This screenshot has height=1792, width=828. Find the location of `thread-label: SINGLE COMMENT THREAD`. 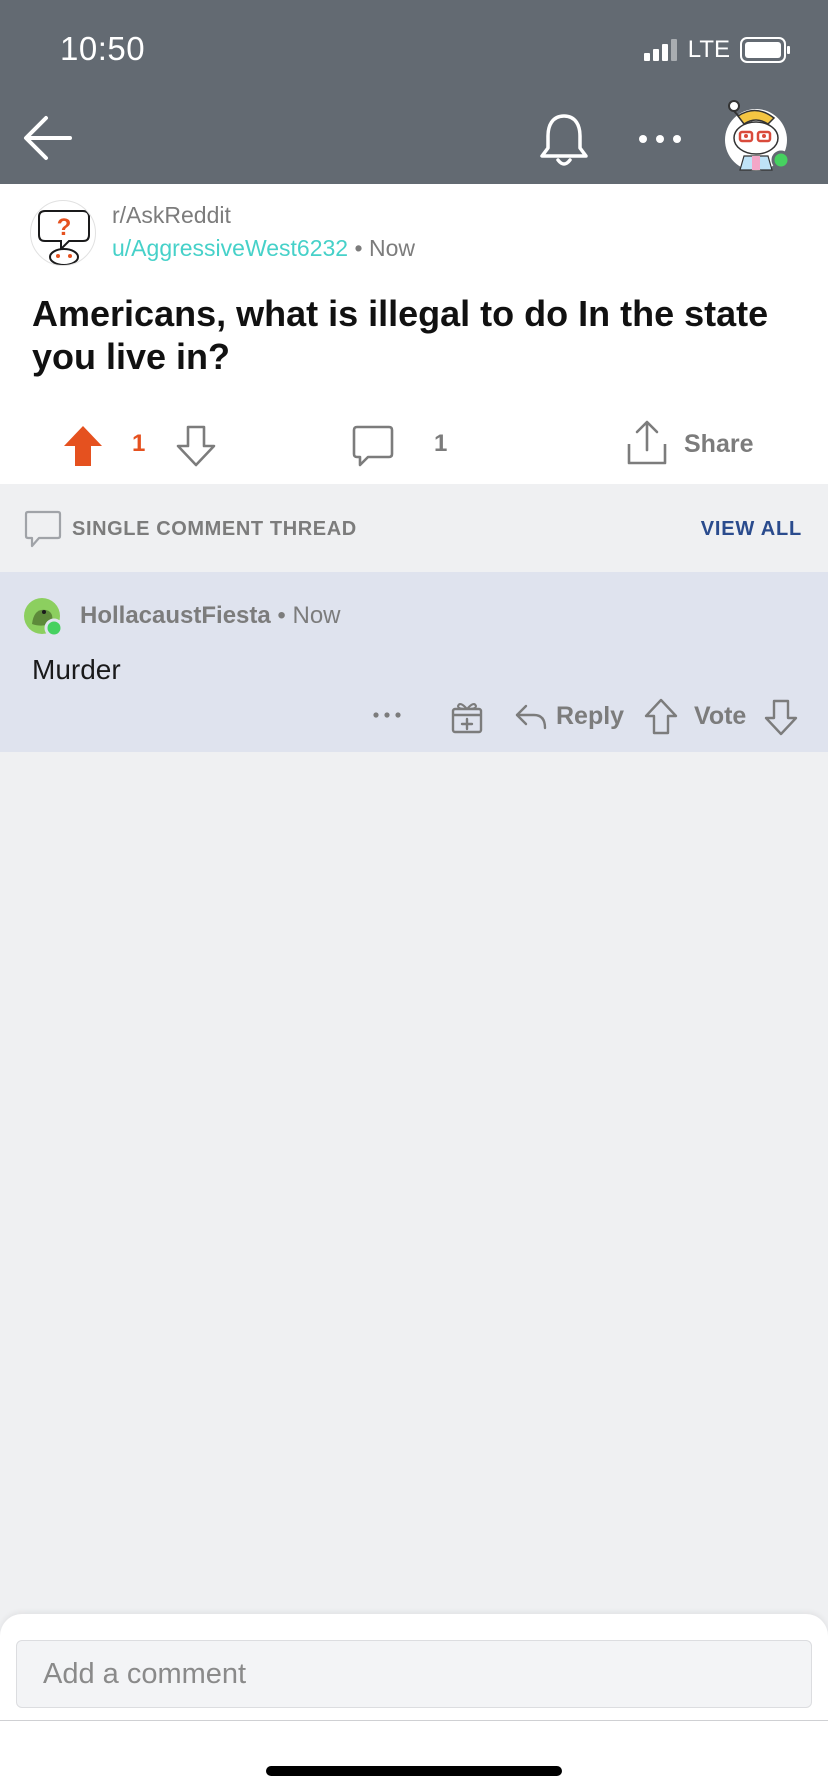

thread-label: SINGLE COMMENT THREAD is located at coordinates (214, 529).